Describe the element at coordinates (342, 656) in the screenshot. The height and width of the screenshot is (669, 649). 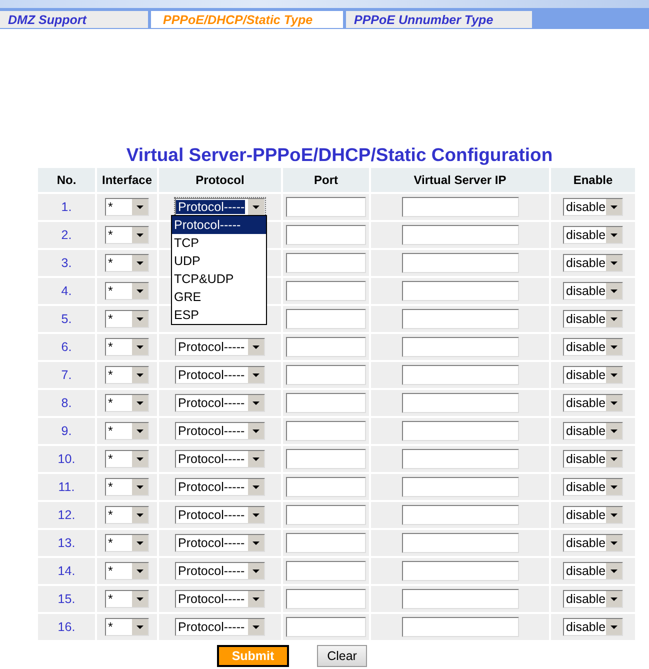
I see `clear-button: Clear` at that location.